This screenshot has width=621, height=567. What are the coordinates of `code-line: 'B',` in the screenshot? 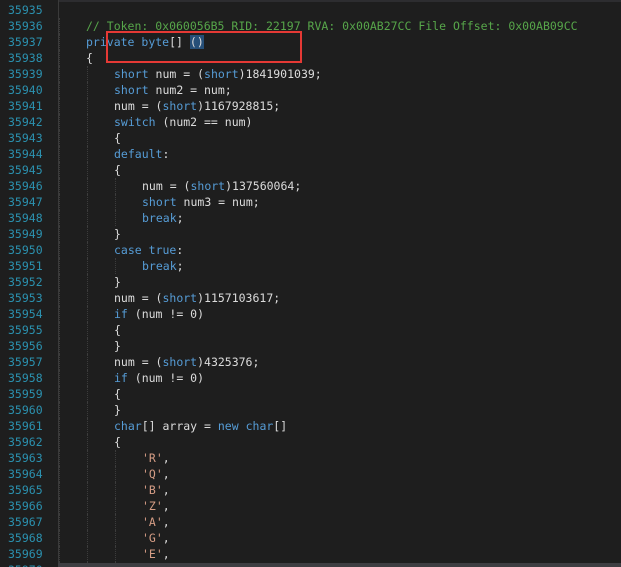 It's located at (156, 490).